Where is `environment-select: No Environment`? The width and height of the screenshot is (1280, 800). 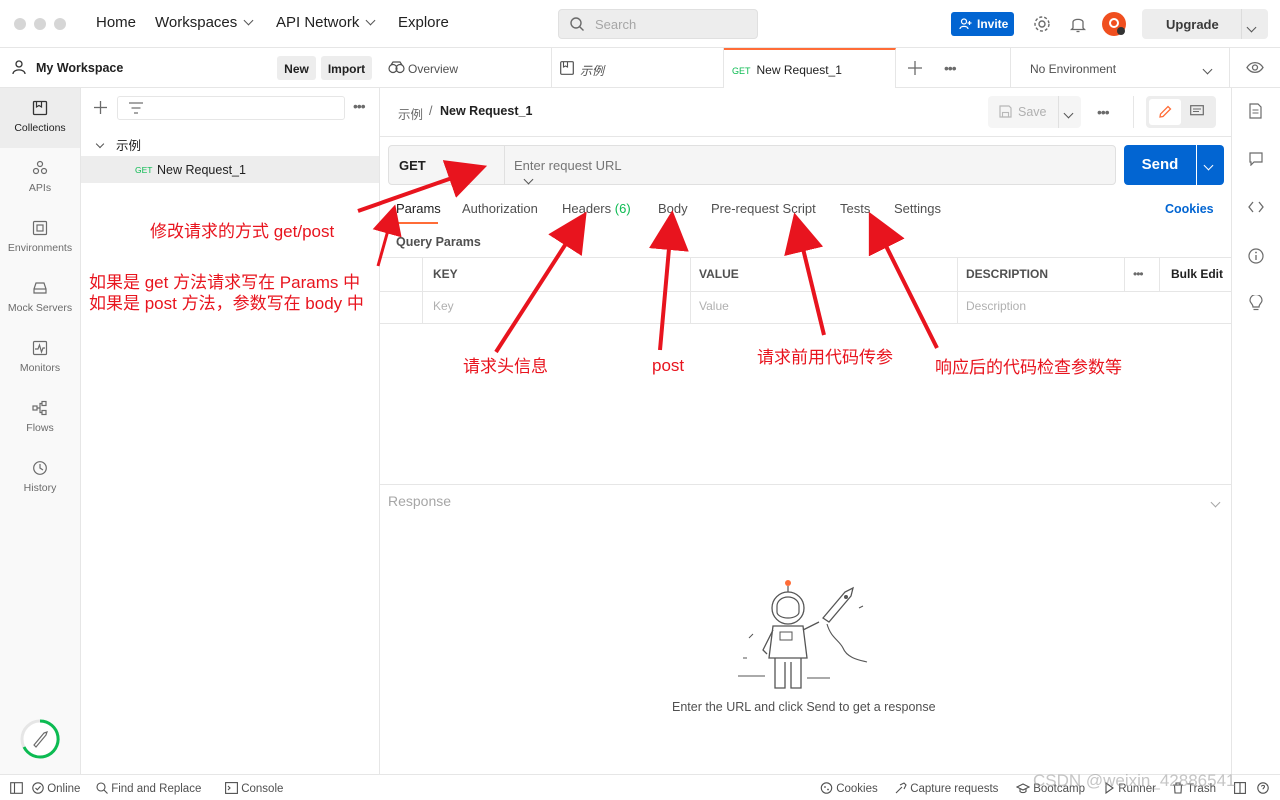 environment-select: No Environment is located at coordinates (1120, 68).